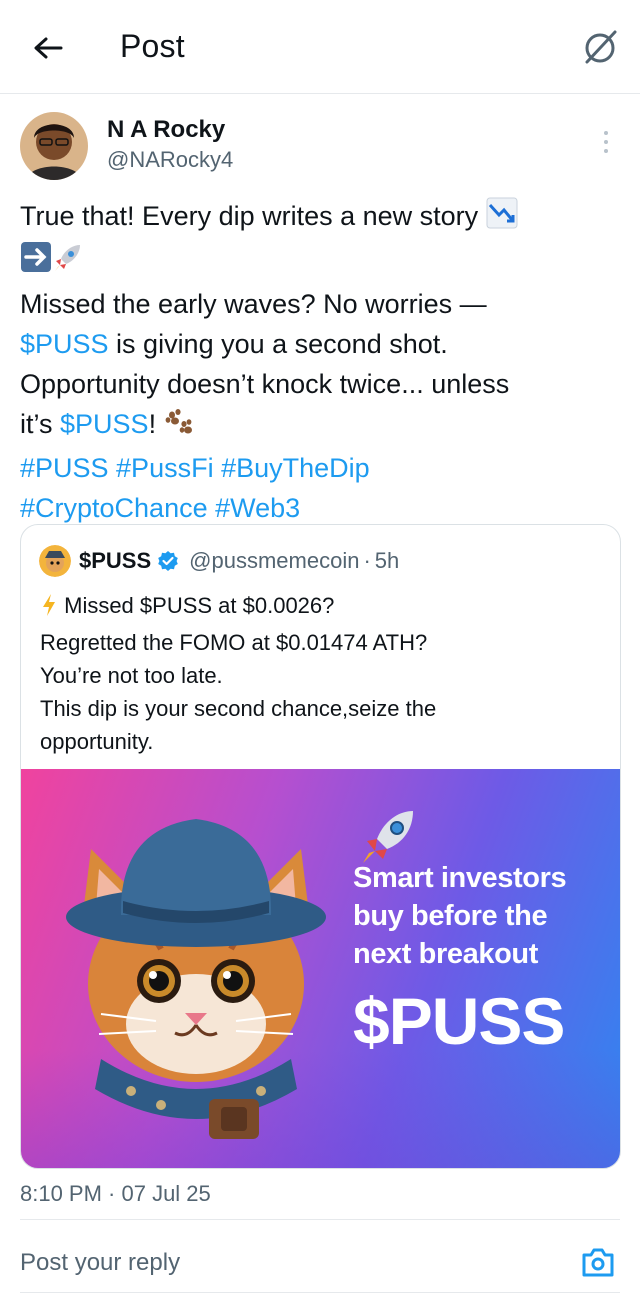 The height and width of the screenshot is (1303, 640). What do you see at coordinates (502, 218) in the screenshot?
I see `chart-decreasing-icon` at bounding box center [502, 218].